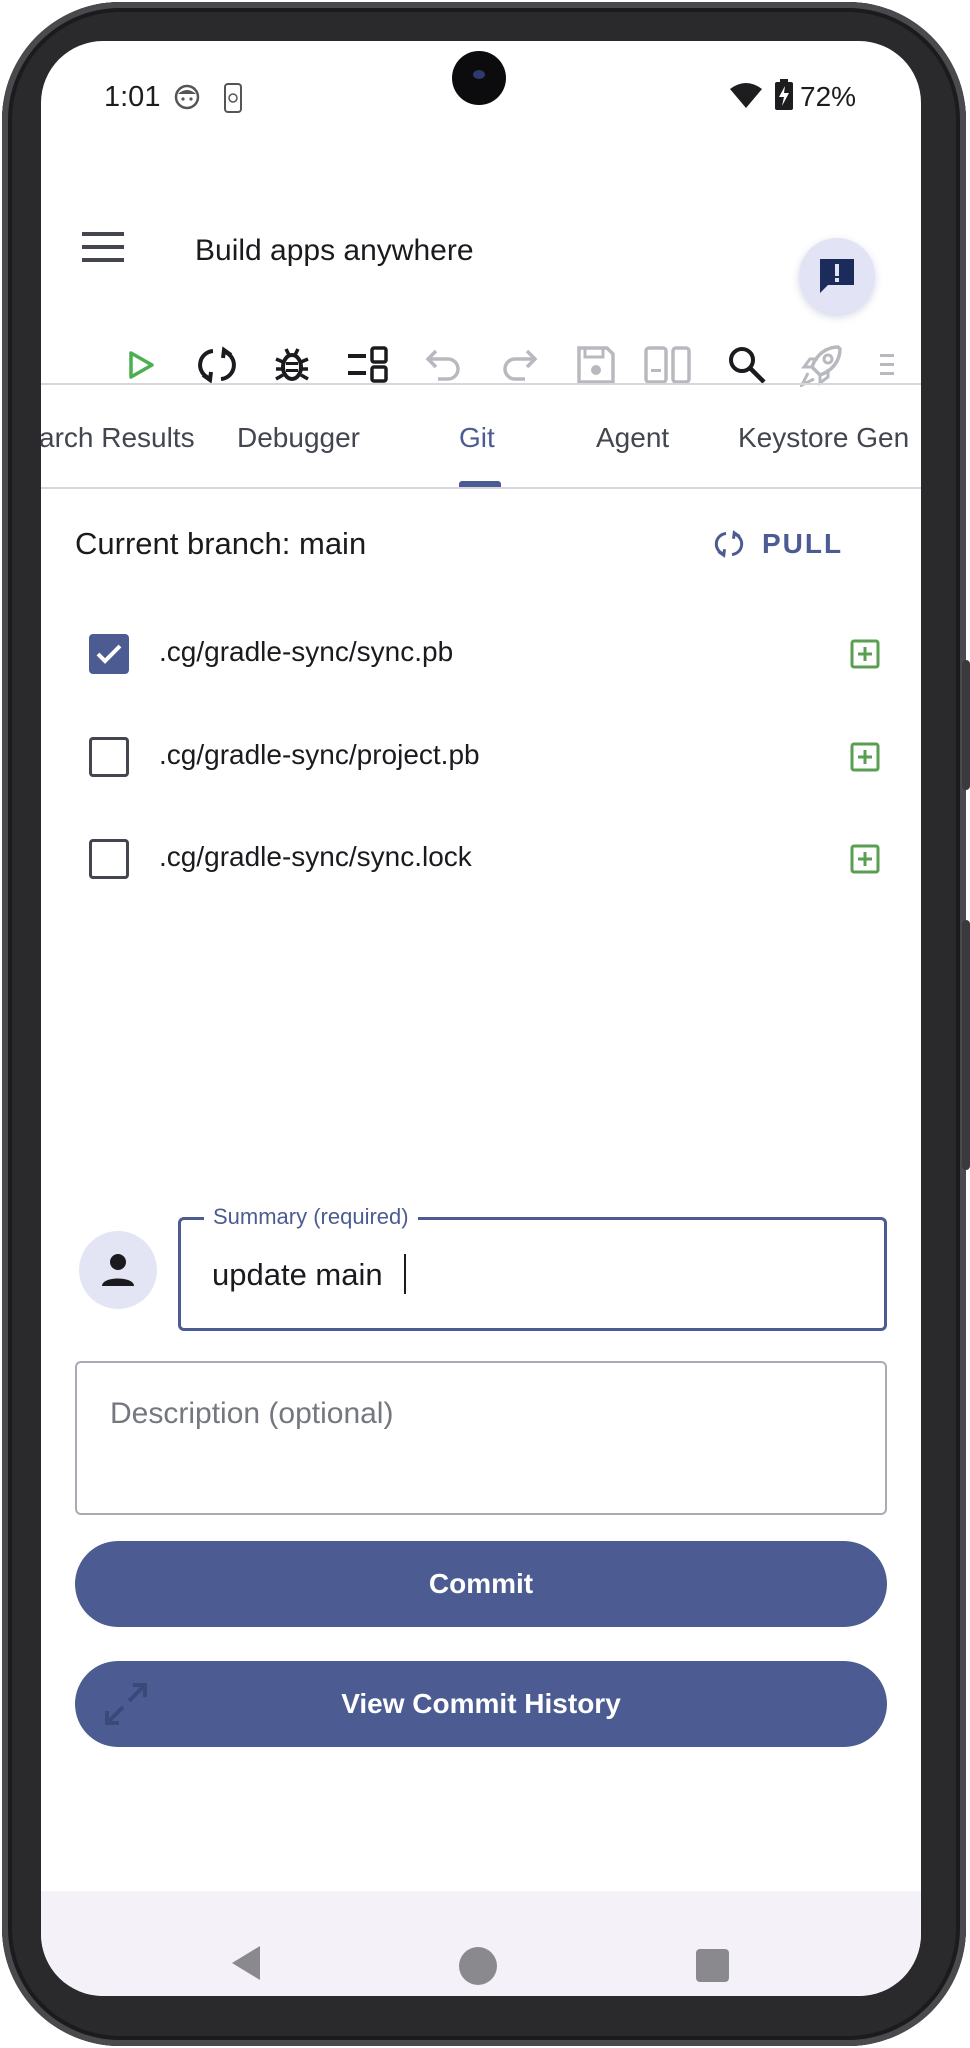 The image size is (970, 2048). I want to click on tab-git: Git, so click(477, 438).